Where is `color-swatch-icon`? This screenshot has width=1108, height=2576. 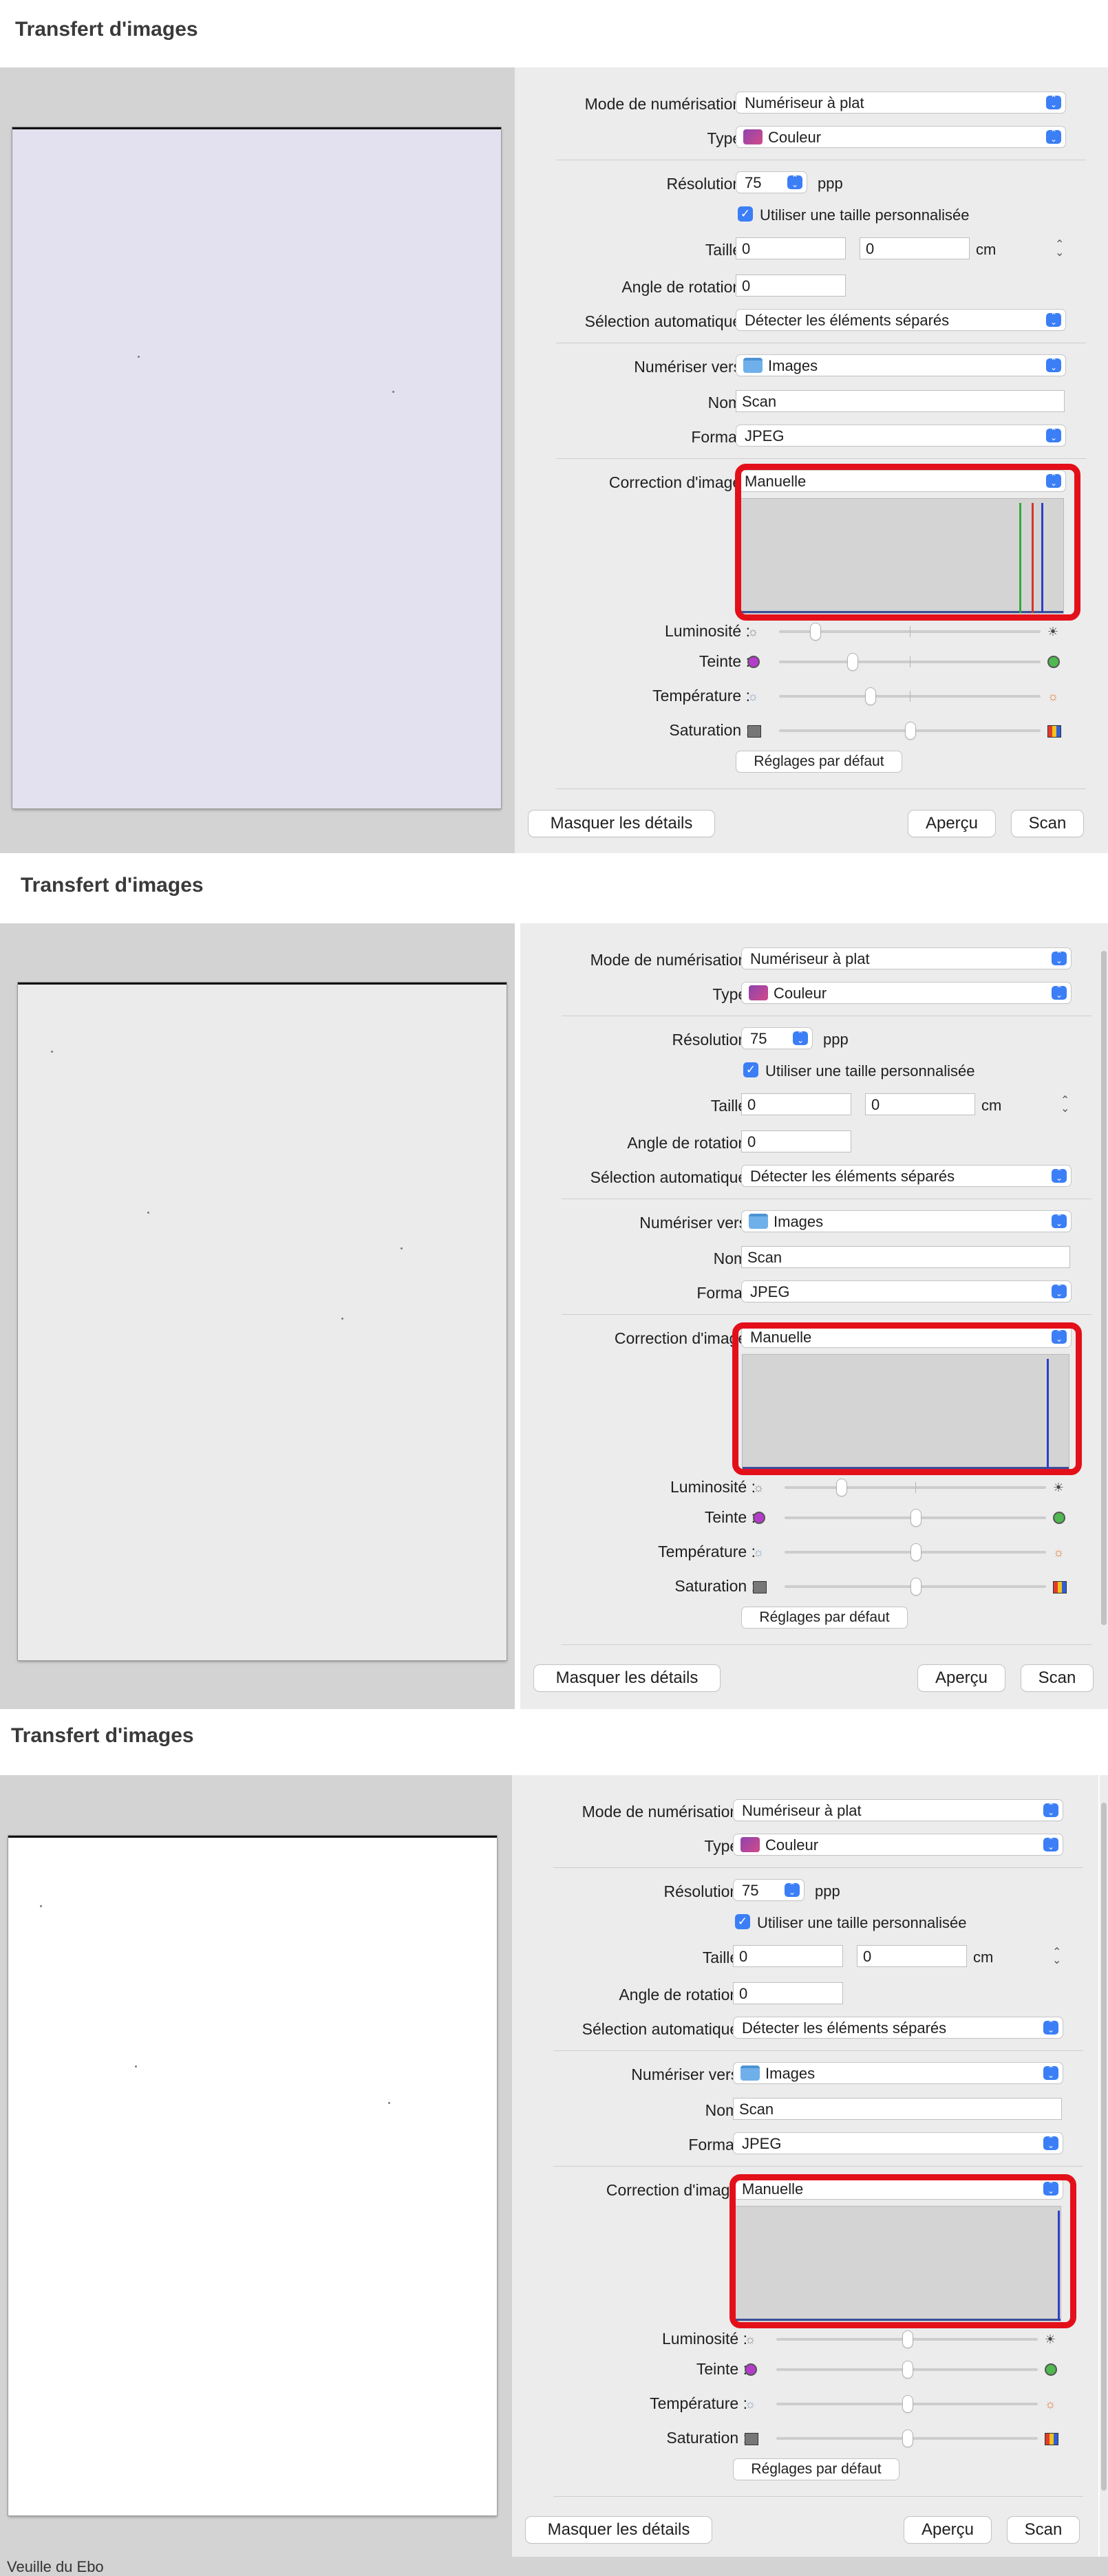 color-swatch-icon is located at coordinates (1051, 2439).